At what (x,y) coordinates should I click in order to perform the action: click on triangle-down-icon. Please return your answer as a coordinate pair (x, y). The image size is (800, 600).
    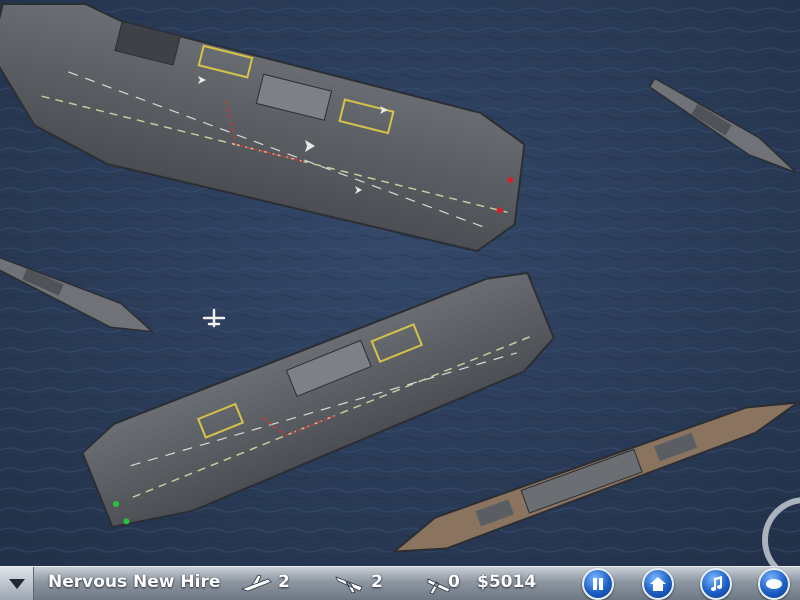
    Looking at the image, I should click on (17, 584).